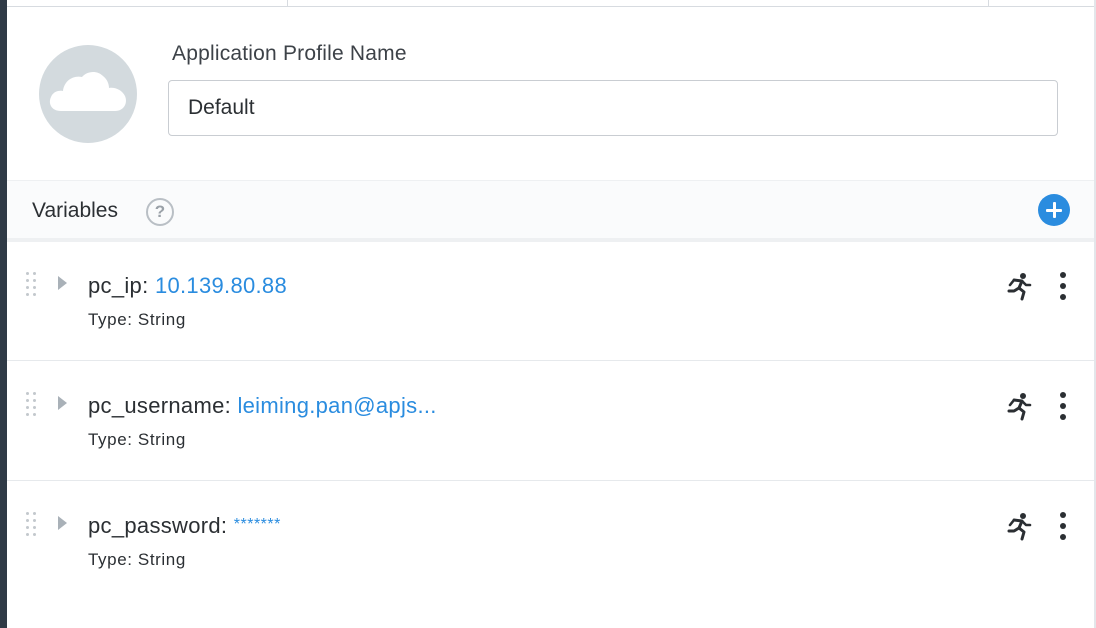  Describe the element at coordinates (158, 525) in the screenshot. I see `variable-name-label: pc_password:` at that location.